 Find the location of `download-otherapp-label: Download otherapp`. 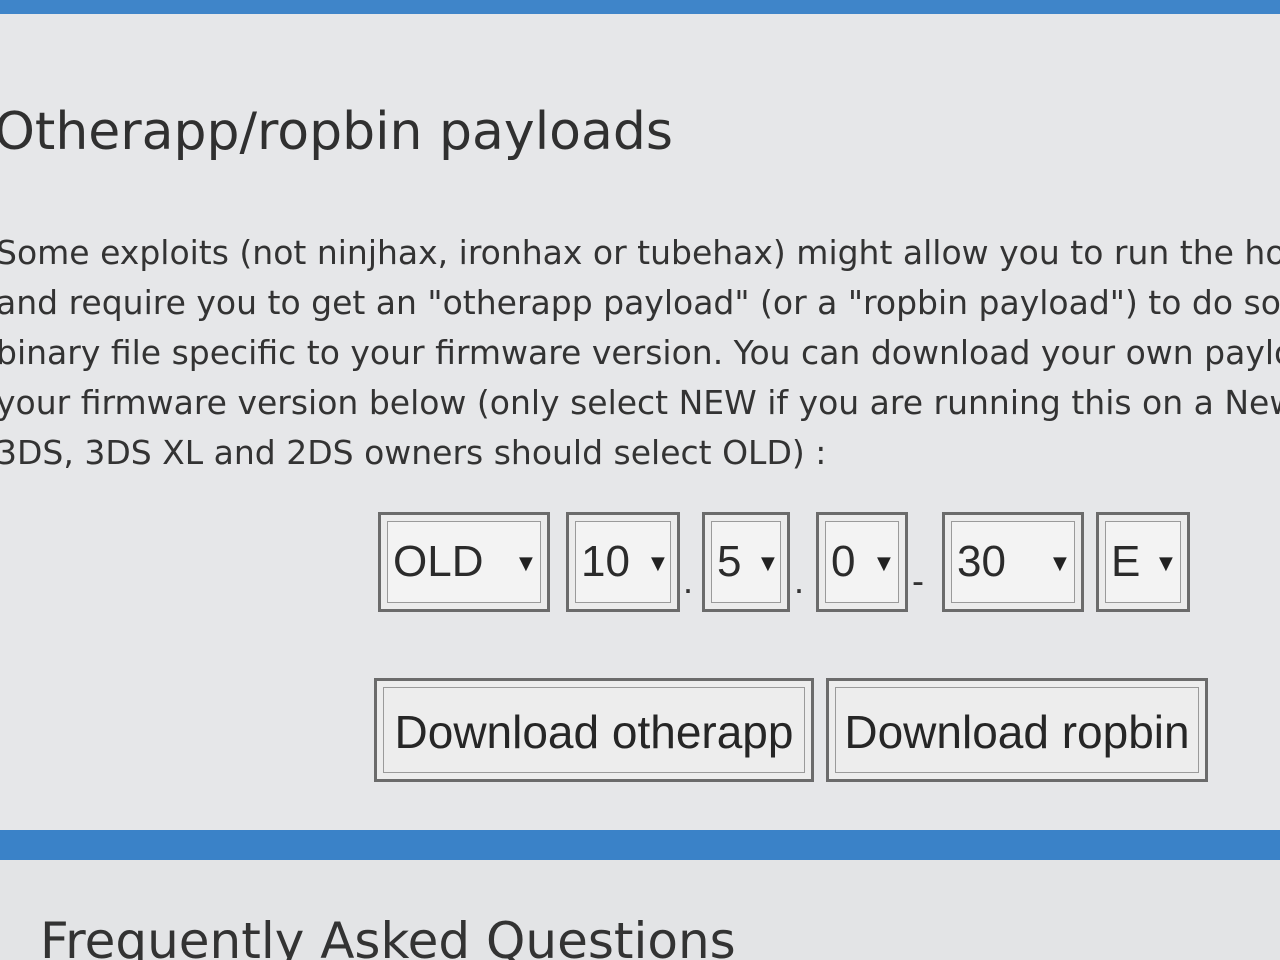

download-otherapp-label: Download otherapp is located at coordinates (594, 732).